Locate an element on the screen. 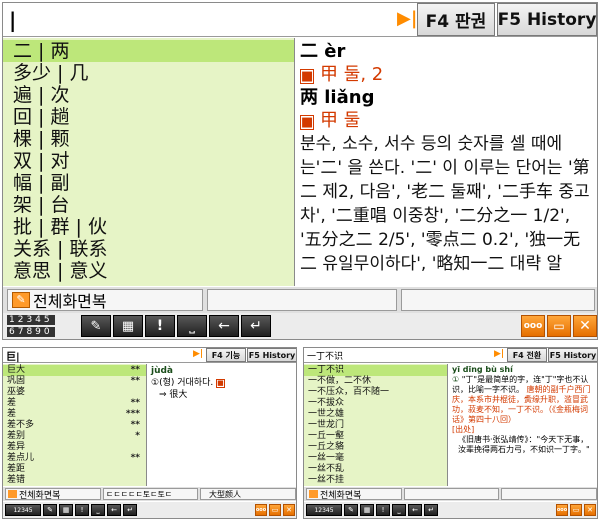 The image size is (600, 521). list-item: 差不多 ** is located at coordinates (74, 425).